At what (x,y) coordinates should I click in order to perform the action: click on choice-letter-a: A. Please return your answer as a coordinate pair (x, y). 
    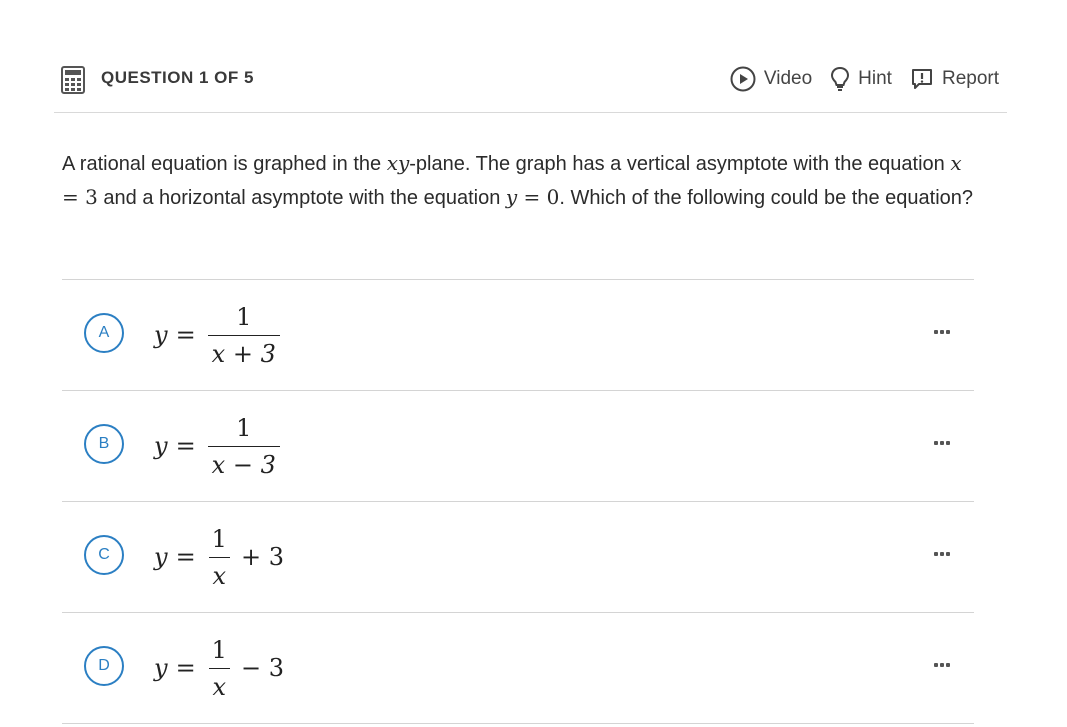
    Looking at the image, I should click on (104, 333).